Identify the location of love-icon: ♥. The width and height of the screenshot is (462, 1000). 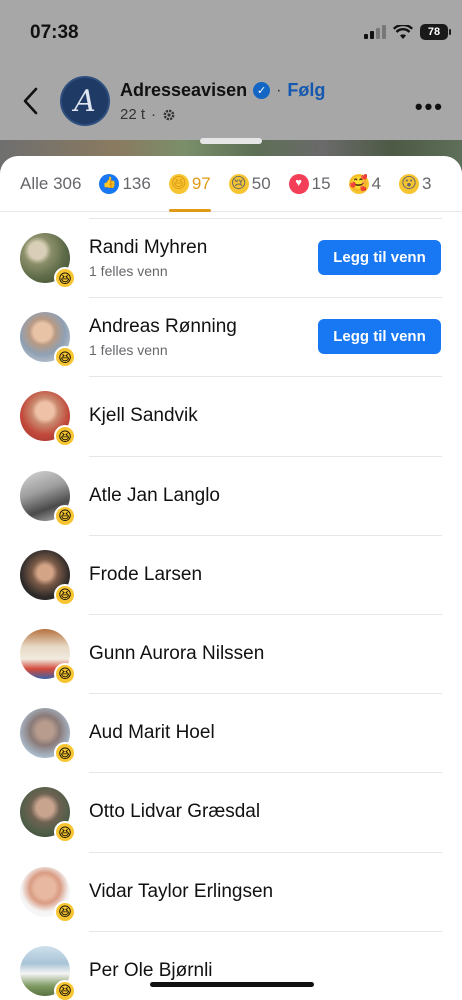
(298, 183).